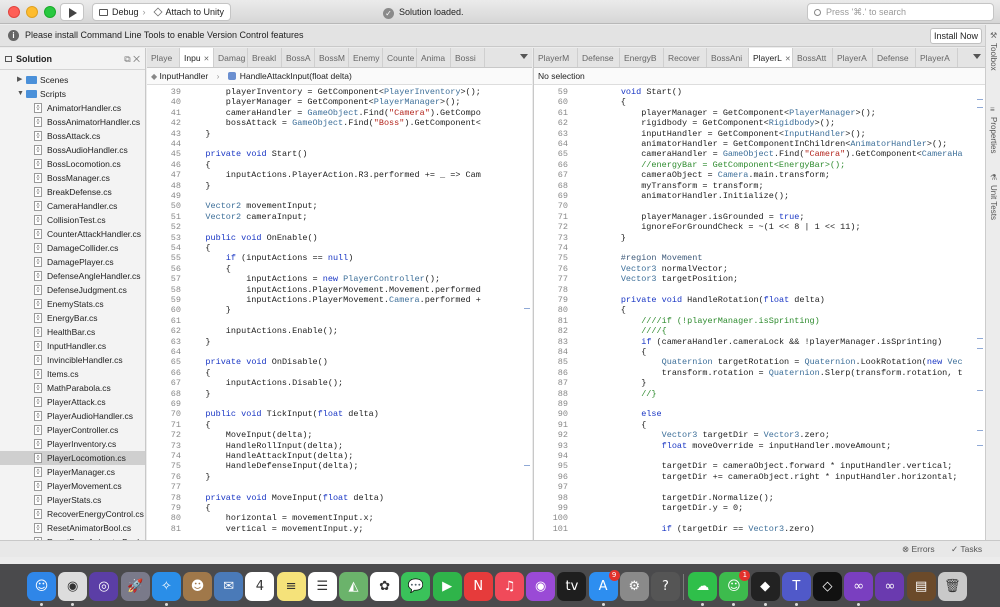  I want to click on contacts-icon: ☻, so click(197, 586).